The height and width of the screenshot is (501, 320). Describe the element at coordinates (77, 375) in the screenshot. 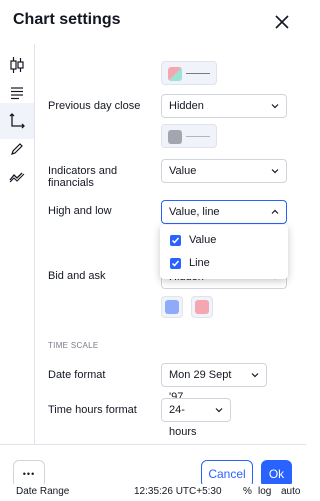

I see `date-format-label: Date format` at that location.